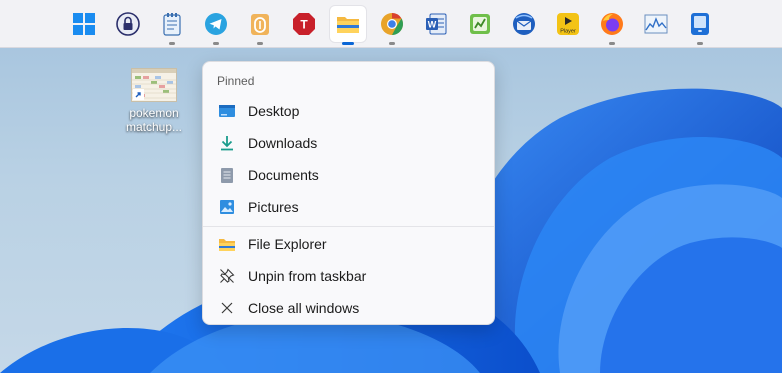 Image resolution: width=782 pixels, height=373 pixels. I want to click on windows-start-icon, so click(84, 24).